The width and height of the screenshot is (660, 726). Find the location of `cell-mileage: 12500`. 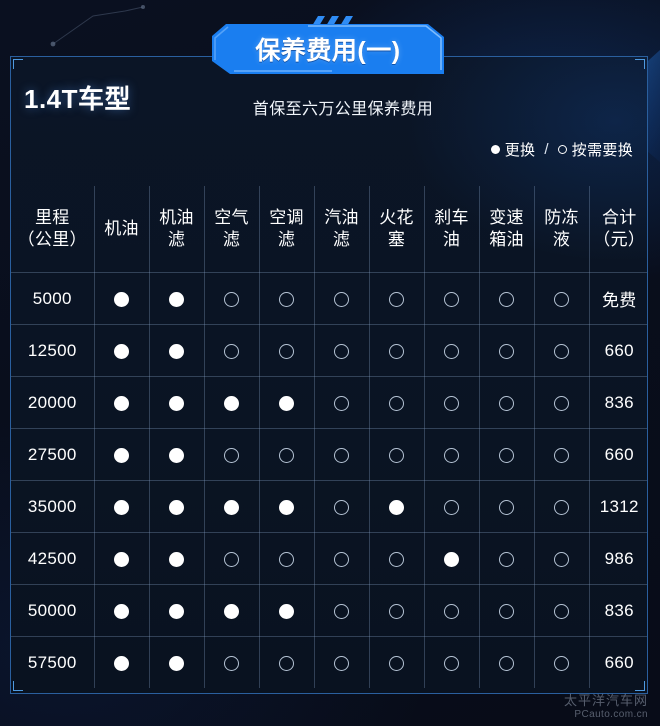

cell-mileage: 12500 is located at coordinates (53, 350).